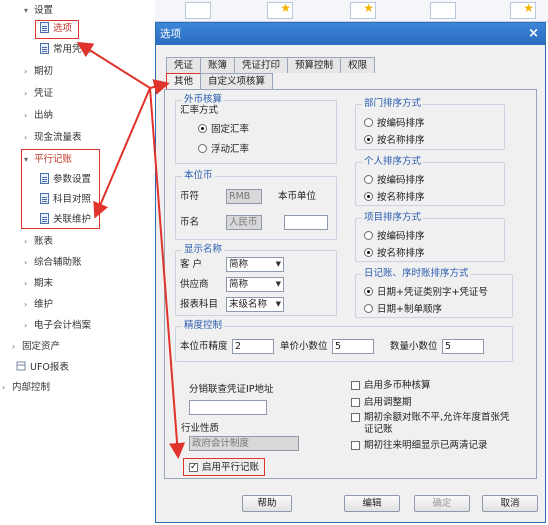 Image resolution: width=548 pixels, height=525 pixels. I want to click on radio-person-by-name: 按名称排序, so click(394, 196).